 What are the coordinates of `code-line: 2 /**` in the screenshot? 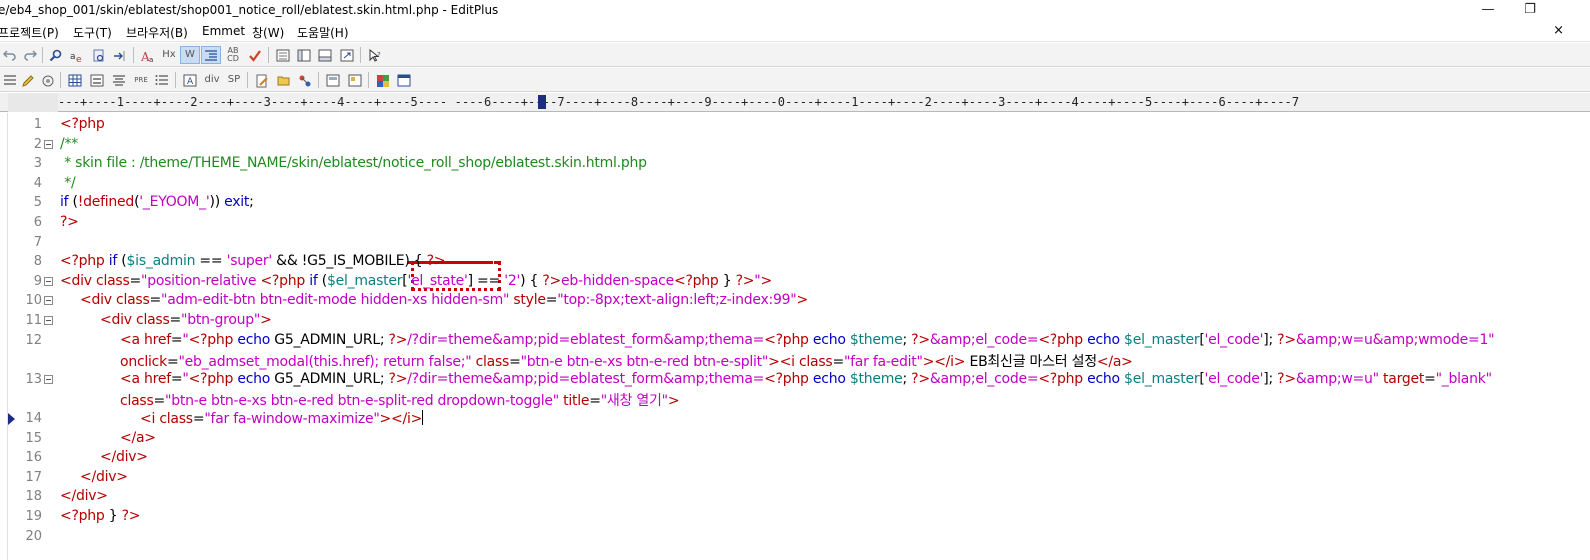 It's located at (795, 145).